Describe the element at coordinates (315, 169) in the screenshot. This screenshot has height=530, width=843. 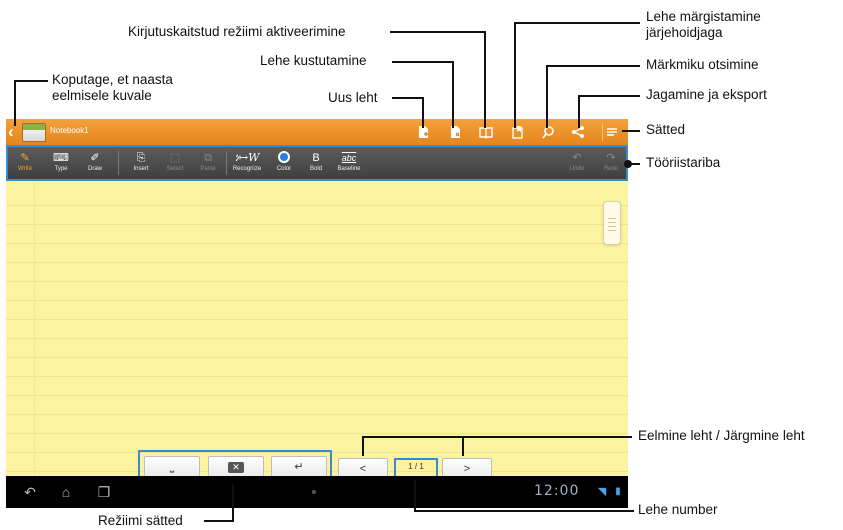
I see `tool-bold-label: Bold` at that location.